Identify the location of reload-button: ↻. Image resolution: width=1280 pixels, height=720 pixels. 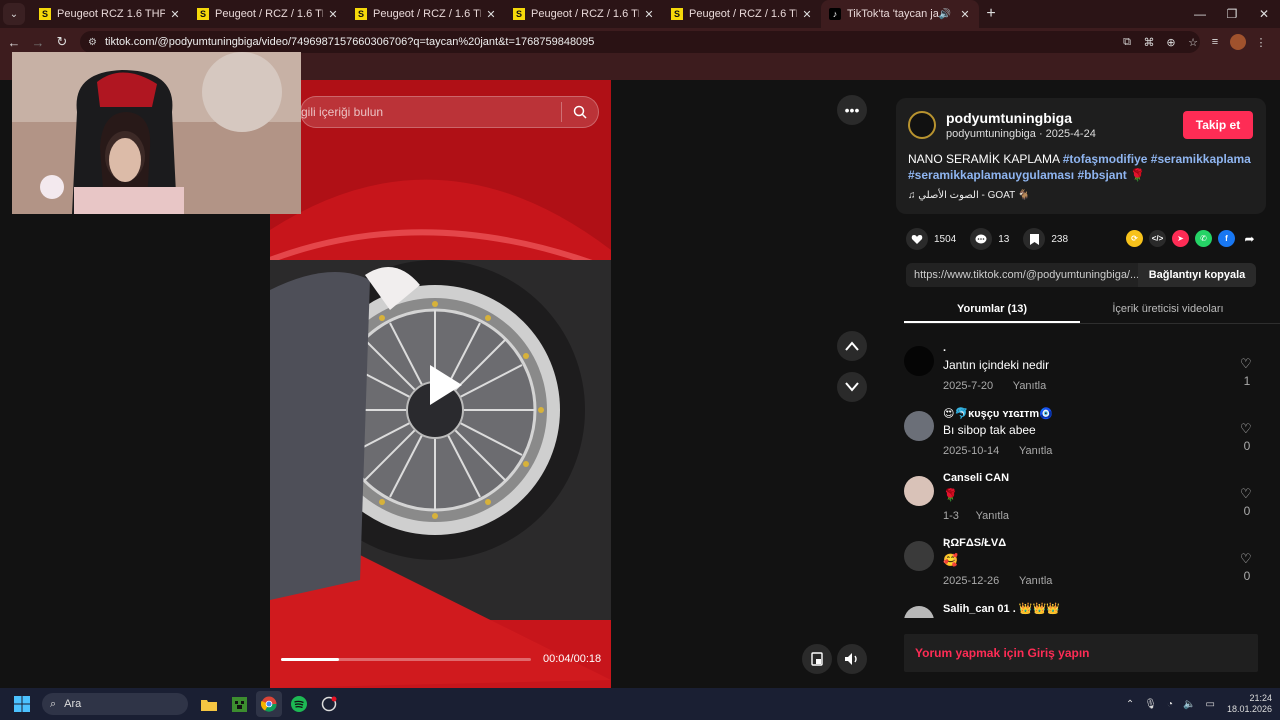
(62, 42).